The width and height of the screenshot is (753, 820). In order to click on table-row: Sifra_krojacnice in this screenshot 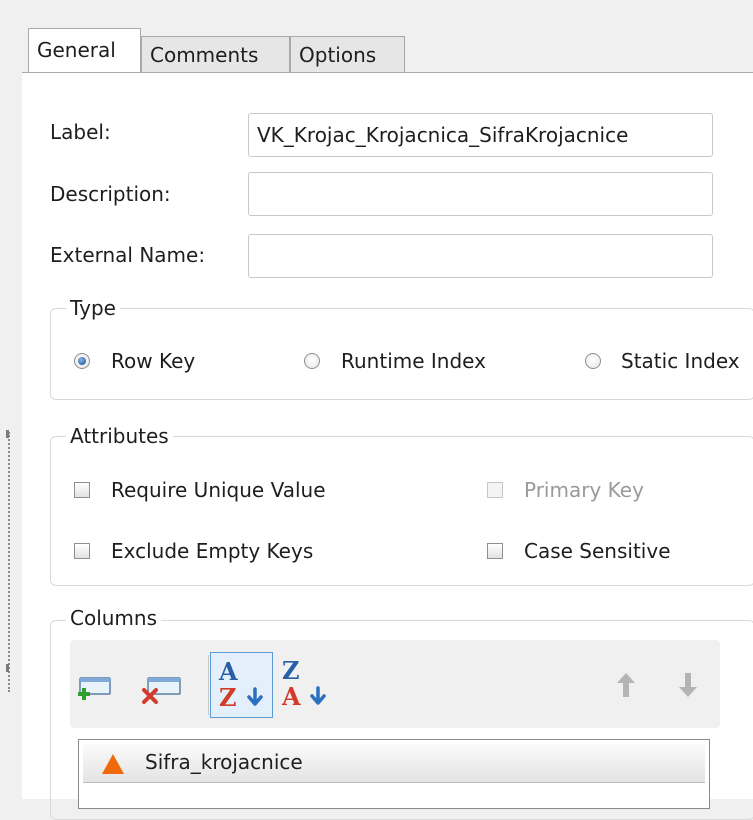, I will do `click(394, 763)`.